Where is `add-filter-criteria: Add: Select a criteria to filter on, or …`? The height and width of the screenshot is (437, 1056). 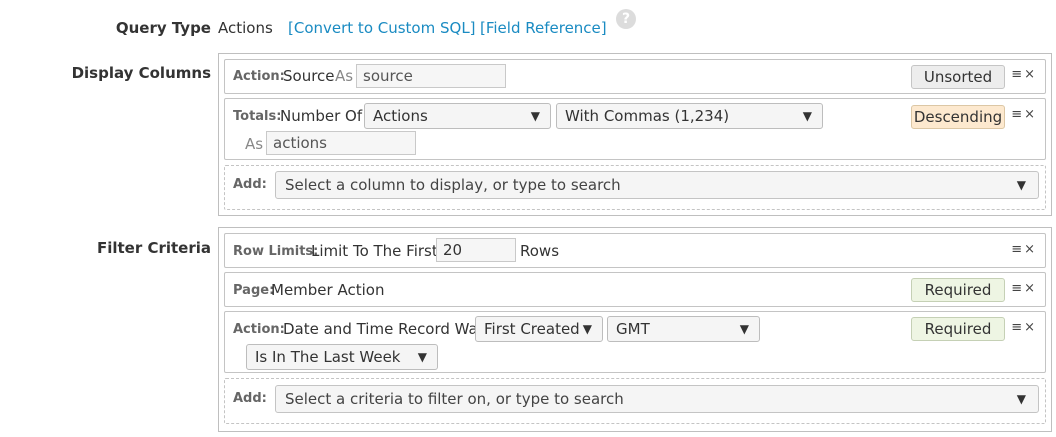 add-filter-criteria: Add: Select a criteria to filter on, or … is located at coordinates (635, 401).